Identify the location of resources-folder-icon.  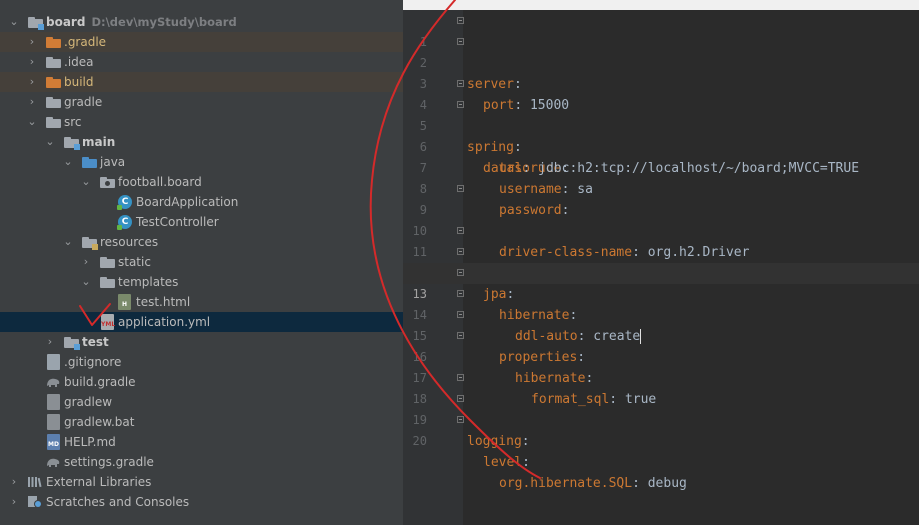
(90, 243).